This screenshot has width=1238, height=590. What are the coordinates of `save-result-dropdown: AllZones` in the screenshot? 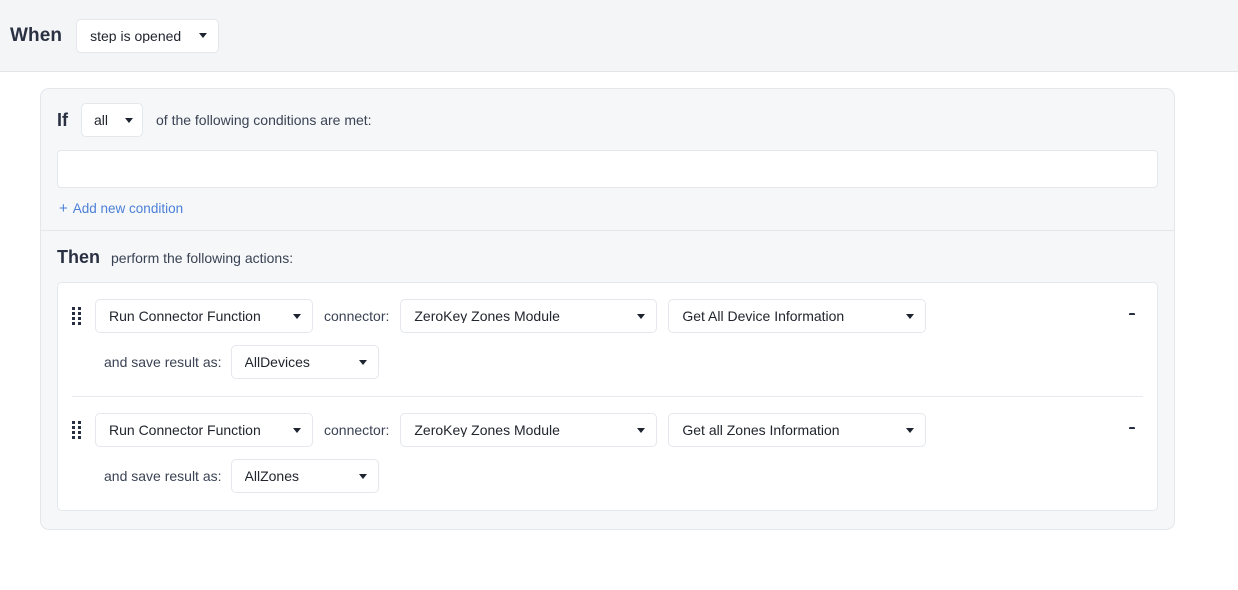 It's located at (304, 476).